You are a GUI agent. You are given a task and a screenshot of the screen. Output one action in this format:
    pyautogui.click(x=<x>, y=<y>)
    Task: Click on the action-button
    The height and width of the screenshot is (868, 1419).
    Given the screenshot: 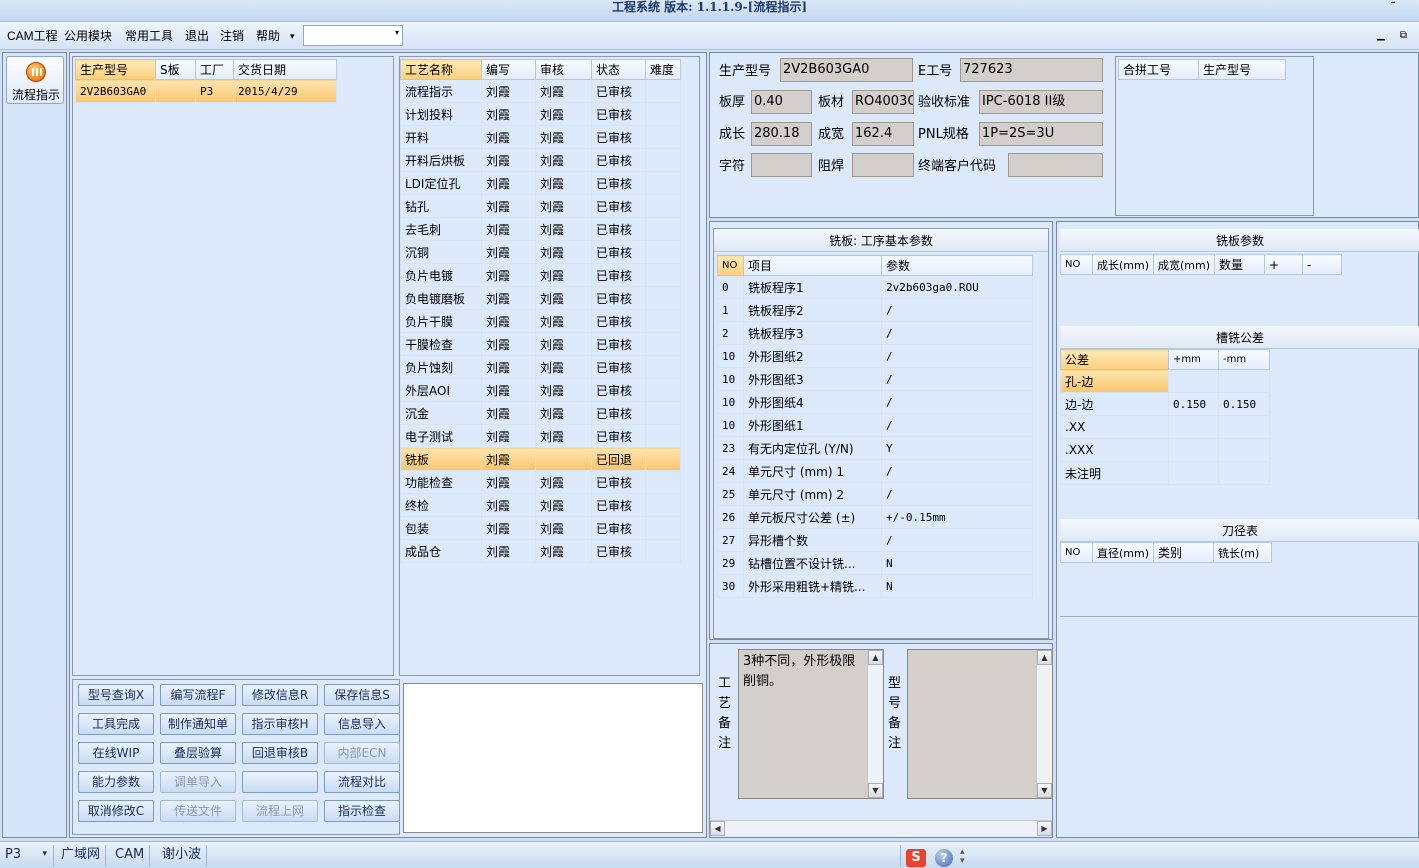 What is the action you would take?
    pyautogui.click(x=280, y=782)
    